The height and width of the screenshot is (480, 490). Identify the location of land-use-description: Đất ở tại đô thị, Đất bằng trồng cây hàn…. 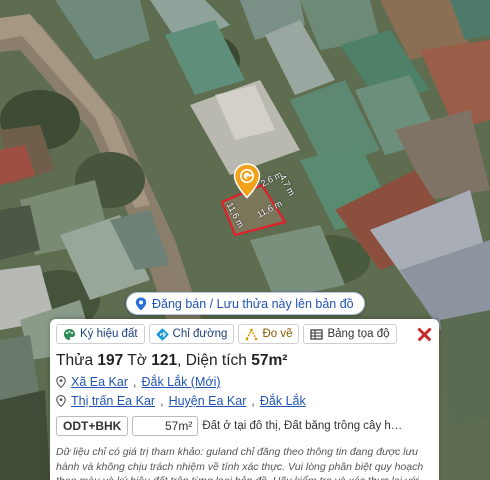
(302, 426).